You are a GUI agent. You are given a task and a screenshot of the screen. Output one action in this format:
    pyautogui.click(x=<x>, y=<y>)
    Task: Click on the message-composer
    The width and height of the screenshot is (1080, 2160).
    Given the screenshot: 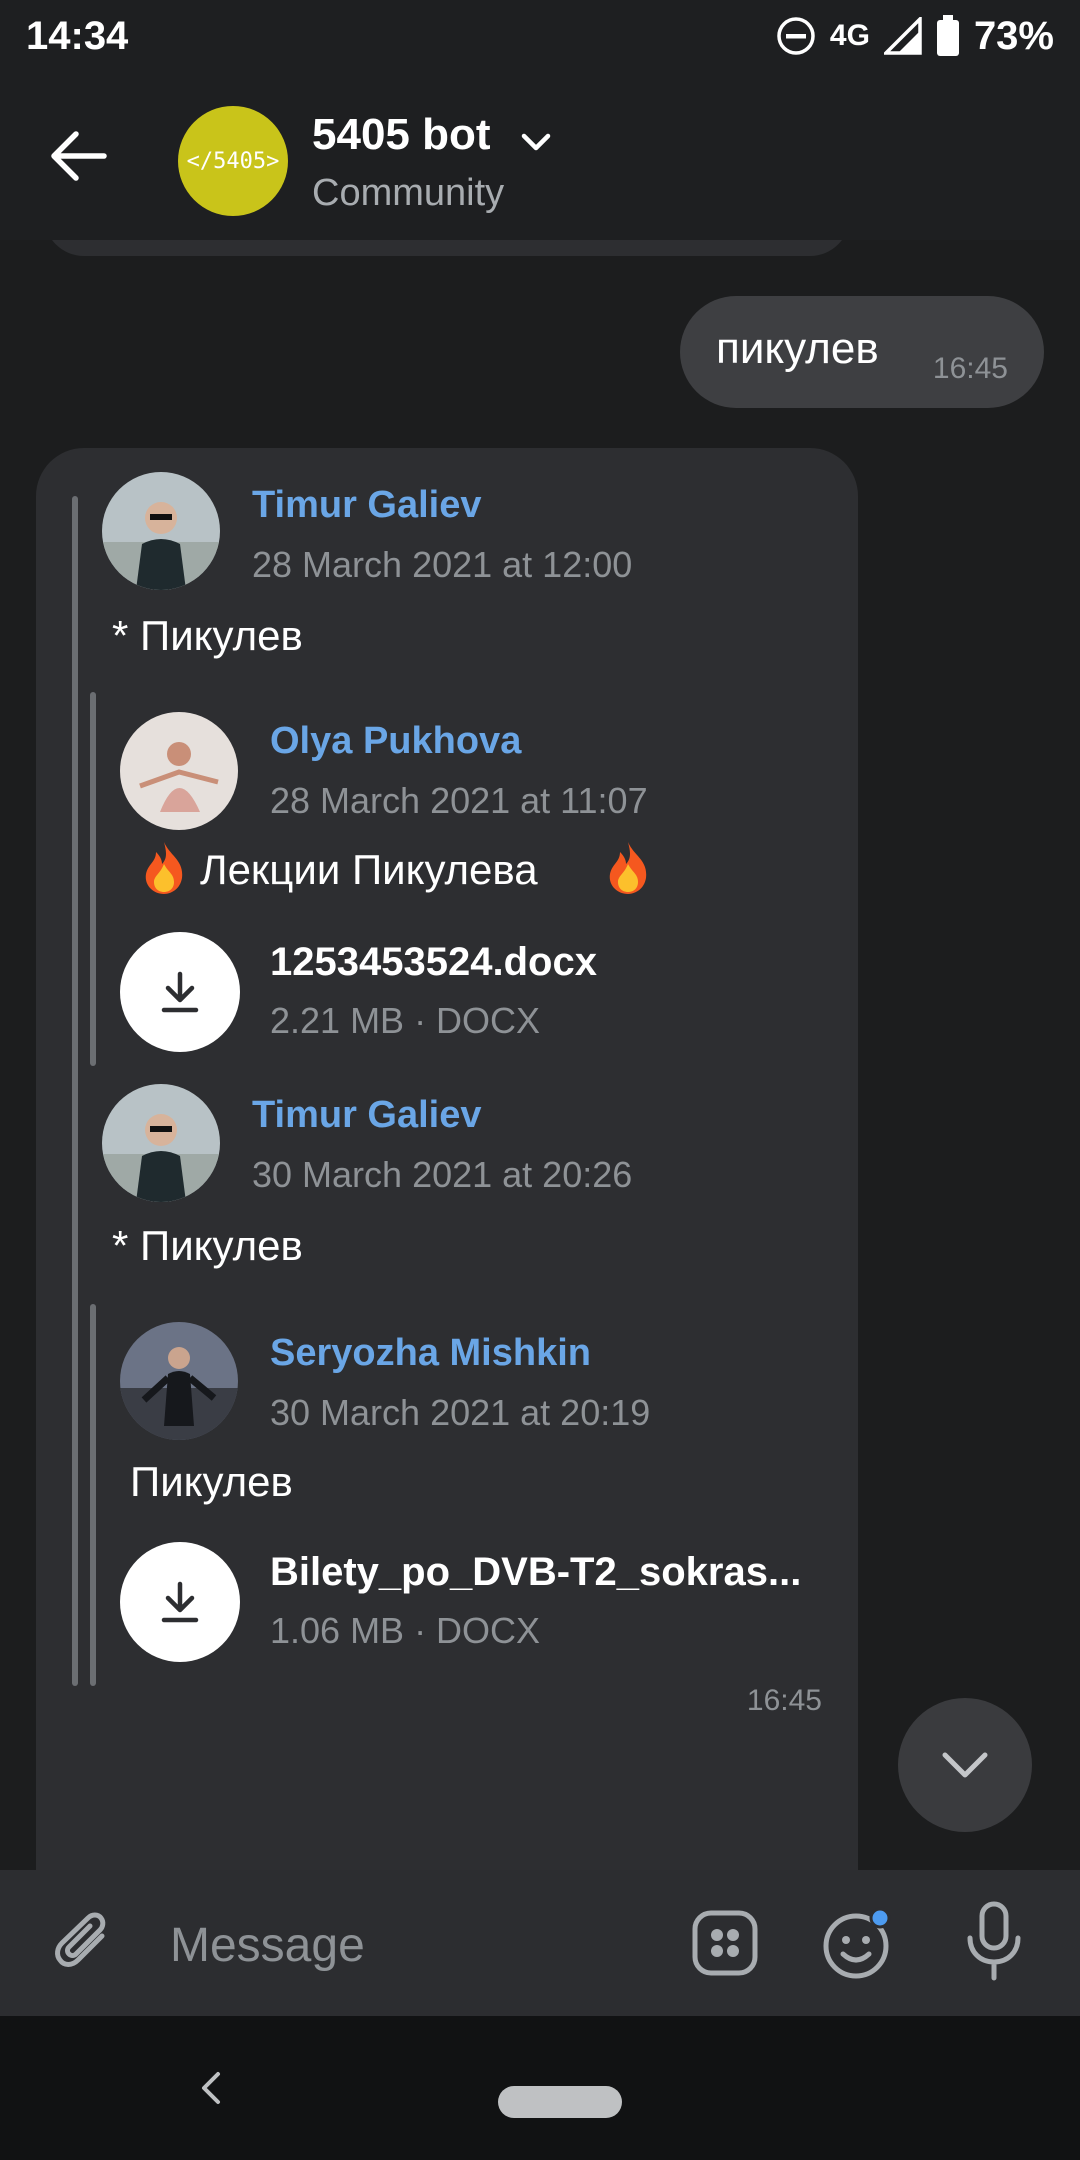 What is the action you would take?
    pyautogui.click(x=540, y=1943)
    